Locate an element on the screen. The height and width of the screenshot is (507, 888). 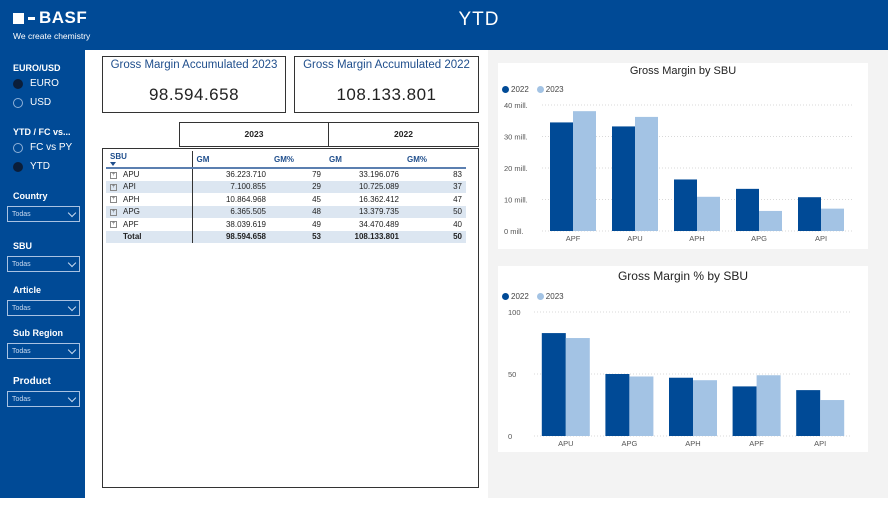
column-header-gm-2023: GM is located at coordinates (230, 160).